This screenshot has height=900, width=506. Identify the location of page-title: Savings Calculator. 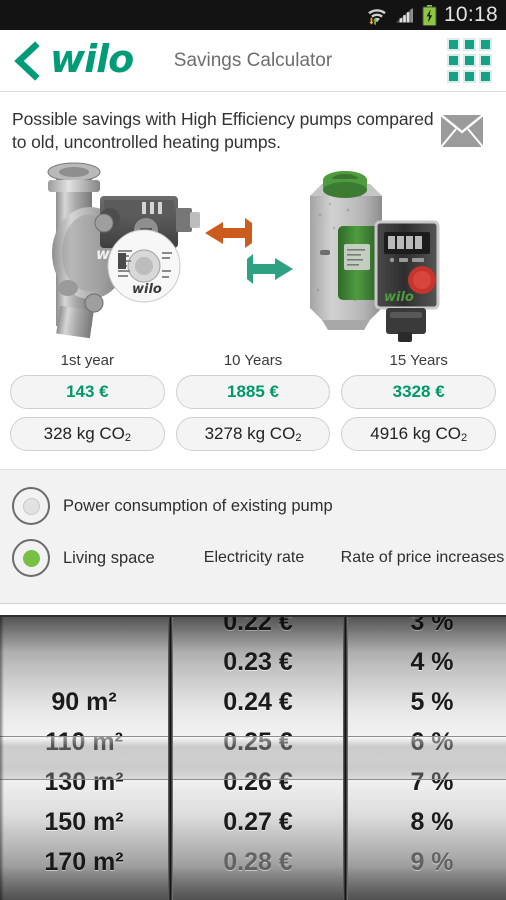
(253, 60).